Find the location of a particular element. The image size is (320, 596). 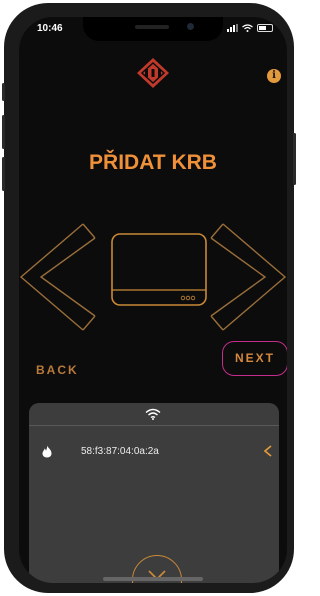

battery-icon is located at coordinates (265, 28).